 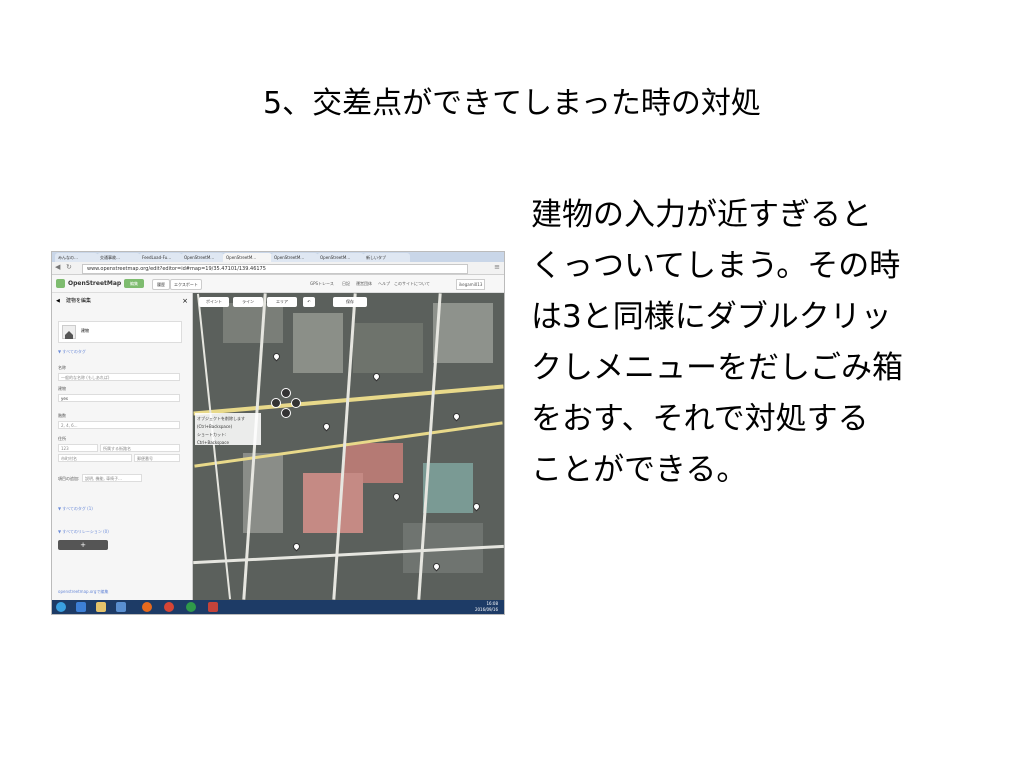 I want to click on slide-title: 5、交差点ができてしまった時の対処, so click(x=512, y=103).